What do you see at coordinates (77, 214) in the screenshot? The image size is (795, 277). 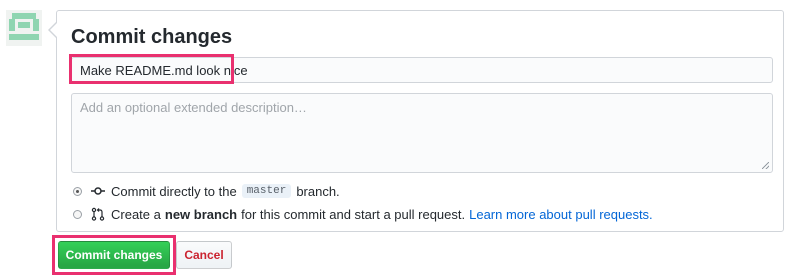 I see `radio-new-branch` at bounding box center [77, 214].